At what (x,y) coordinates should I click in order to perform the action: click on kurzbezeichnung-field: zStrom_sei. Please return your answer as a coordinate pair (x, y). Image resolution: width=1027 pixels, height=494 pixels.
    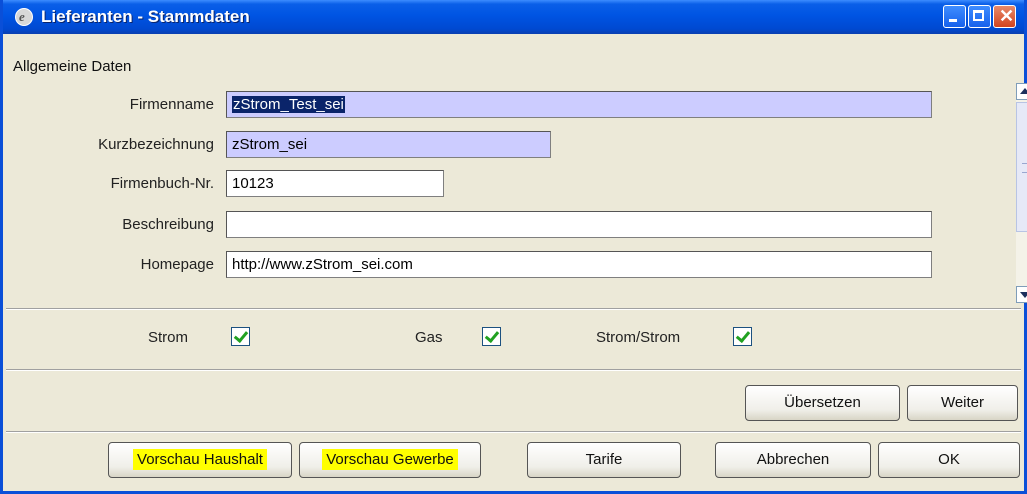
    Looking at the image, I should click on (388, 144).